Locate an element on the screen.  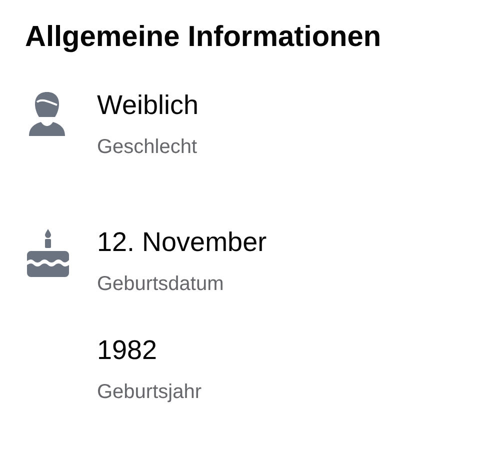
field-label: Geschlecht is located at coordinates (147, 147).